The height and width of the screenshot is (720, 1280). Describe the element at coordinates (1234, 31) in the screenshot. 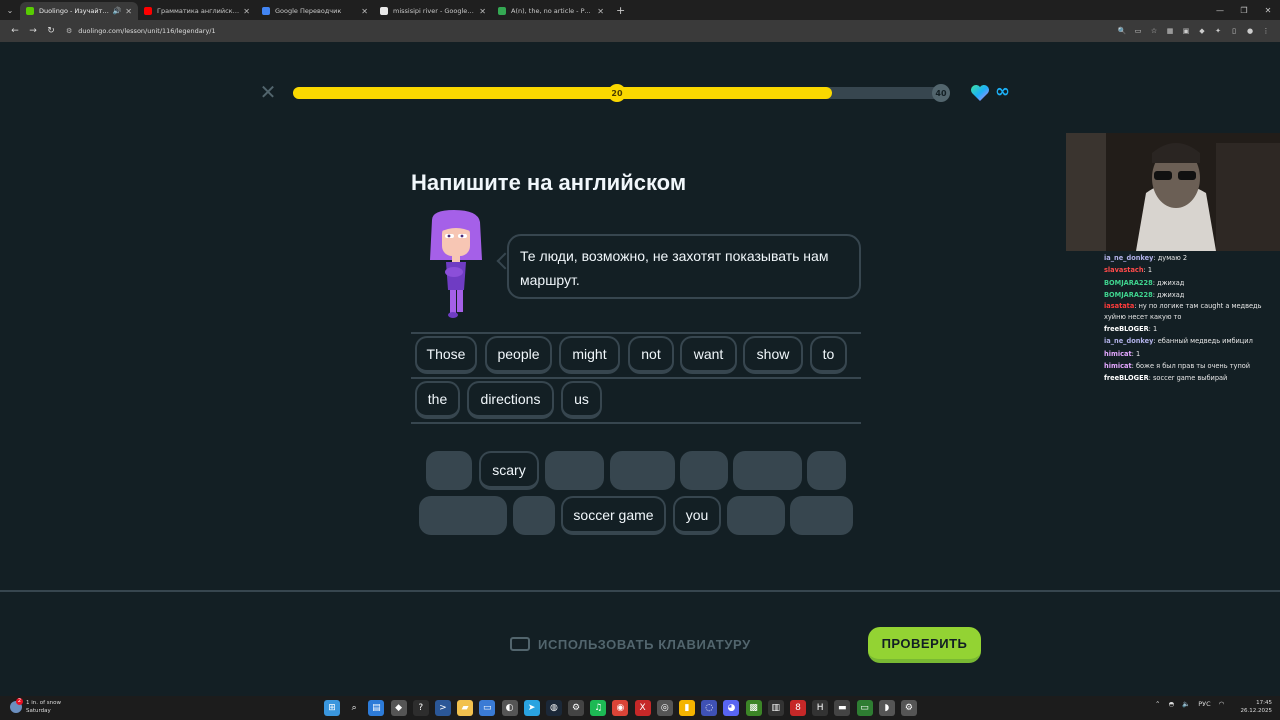

I see `sidebar-icon: ▯` at that location.